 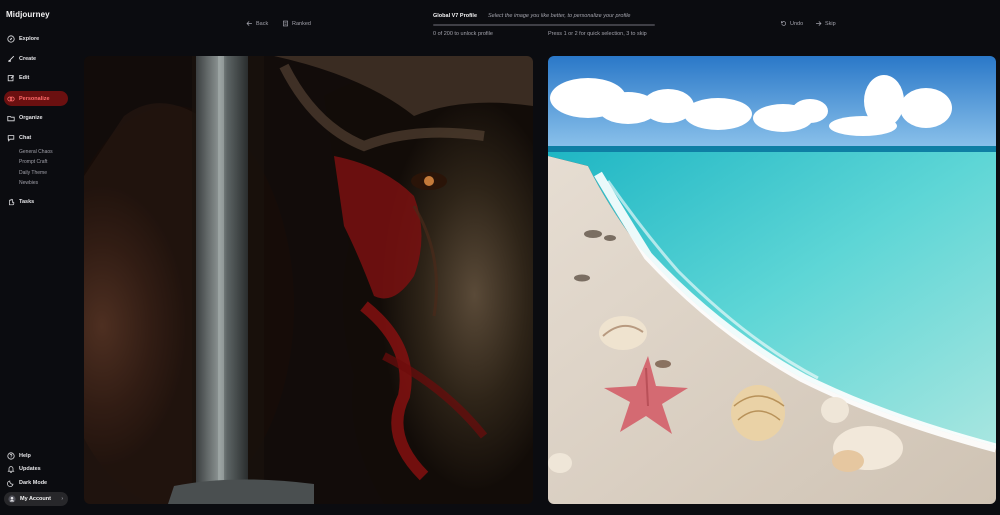 I want to click on bell-icon, so click(x=11, y=469).